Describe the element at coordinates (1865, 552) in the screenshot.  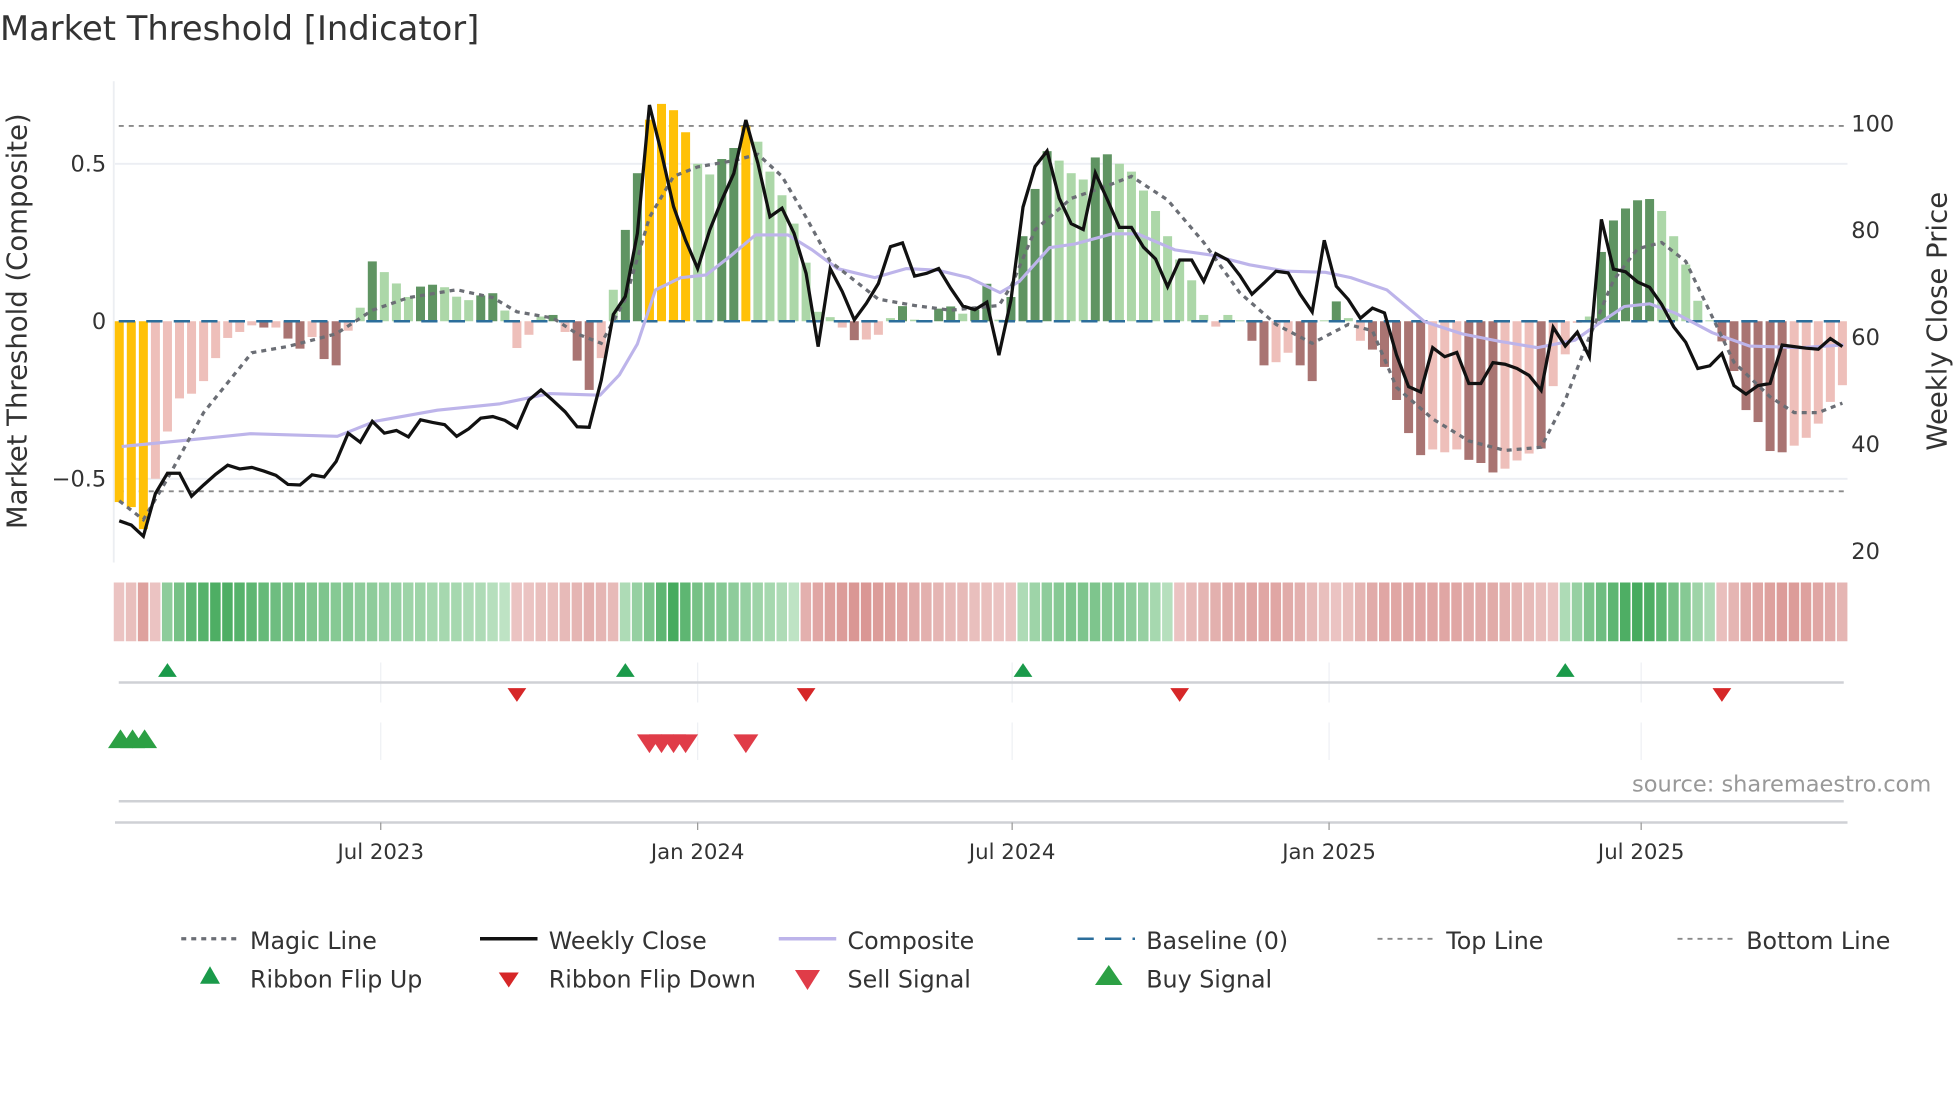
I see `right-tick-label: 20` at that location.